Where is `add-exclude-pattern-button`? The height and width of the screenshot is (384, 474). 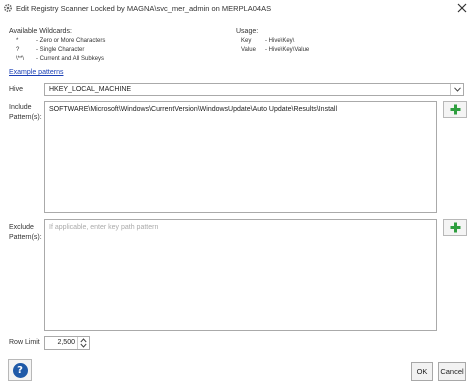
add-exclude-pattern-button is located at coordinates (455, 227).